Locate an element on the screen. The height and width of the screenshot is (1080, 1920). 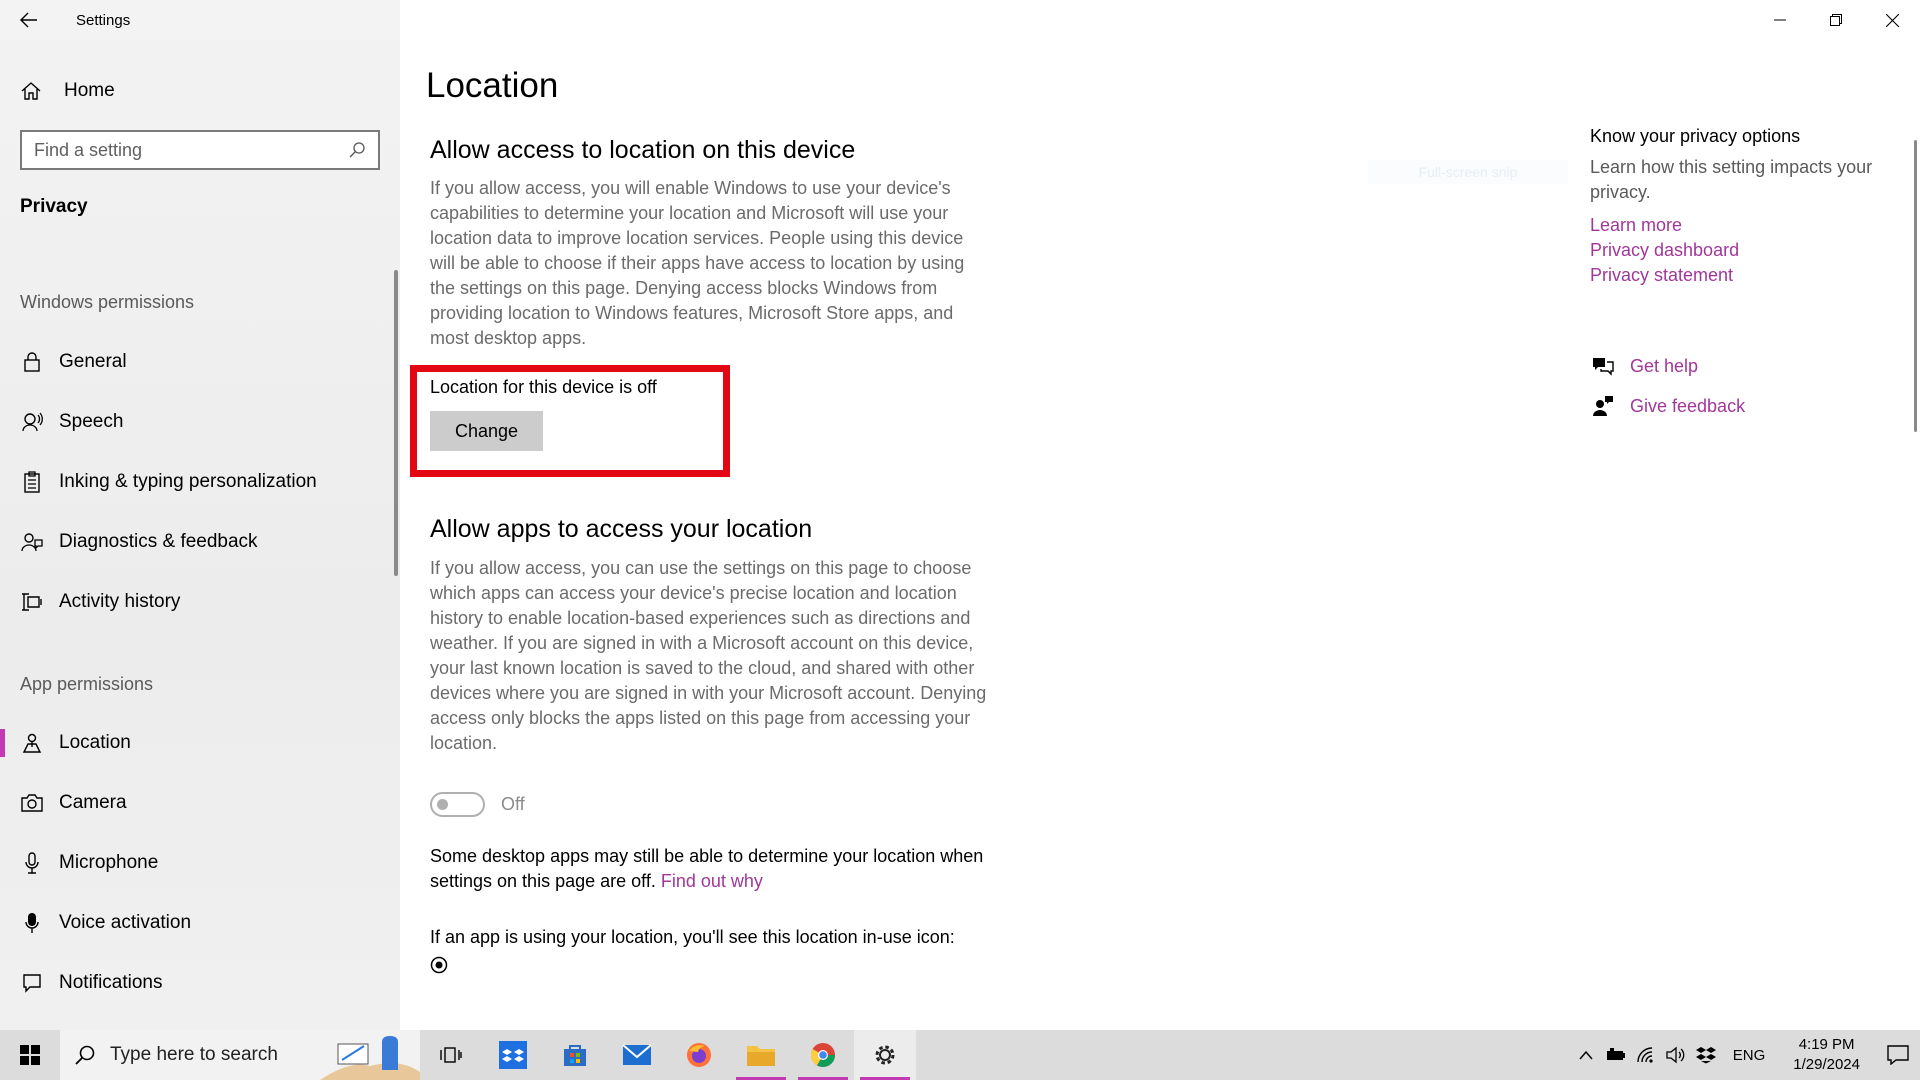
give-feedback-link: Give feedback is located at coordinates (1667, 406).